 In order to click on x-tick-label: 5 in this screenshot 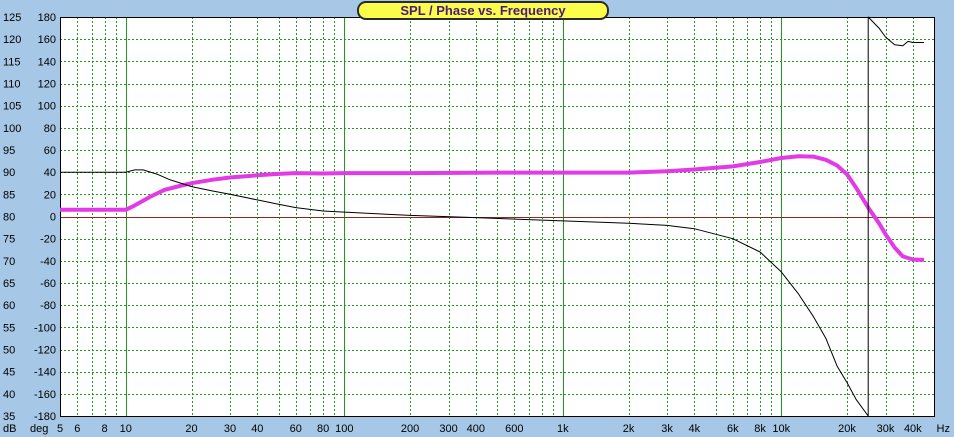, I will do `click(60, 429)`.